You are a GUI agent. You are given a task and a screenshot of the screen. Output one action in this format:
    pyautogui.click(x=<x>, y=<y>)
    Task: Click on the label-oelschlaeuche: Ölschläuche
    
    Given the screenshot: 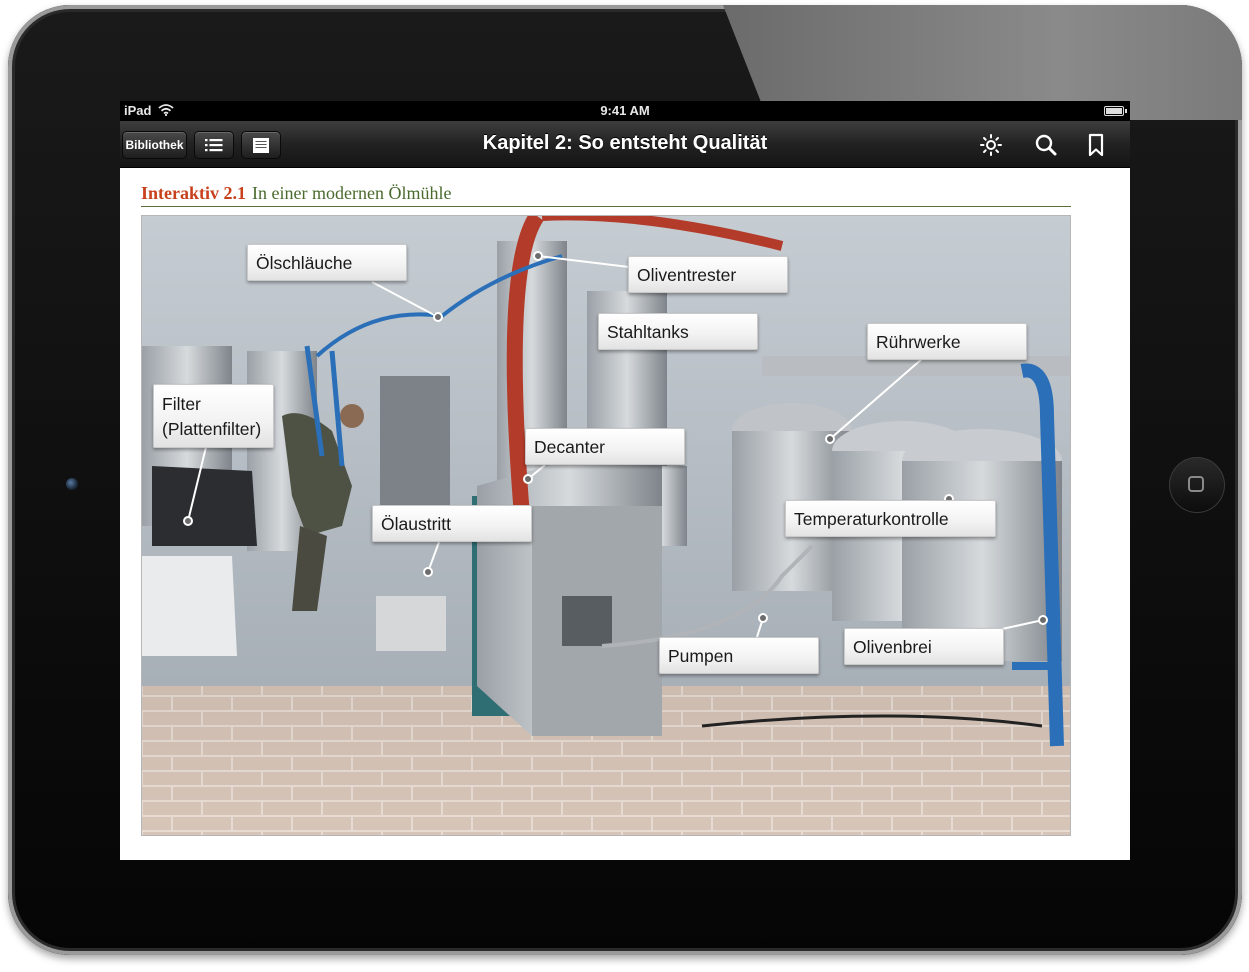 What is the action you would take?
    pyautogui.click(x=327, y=262)
    